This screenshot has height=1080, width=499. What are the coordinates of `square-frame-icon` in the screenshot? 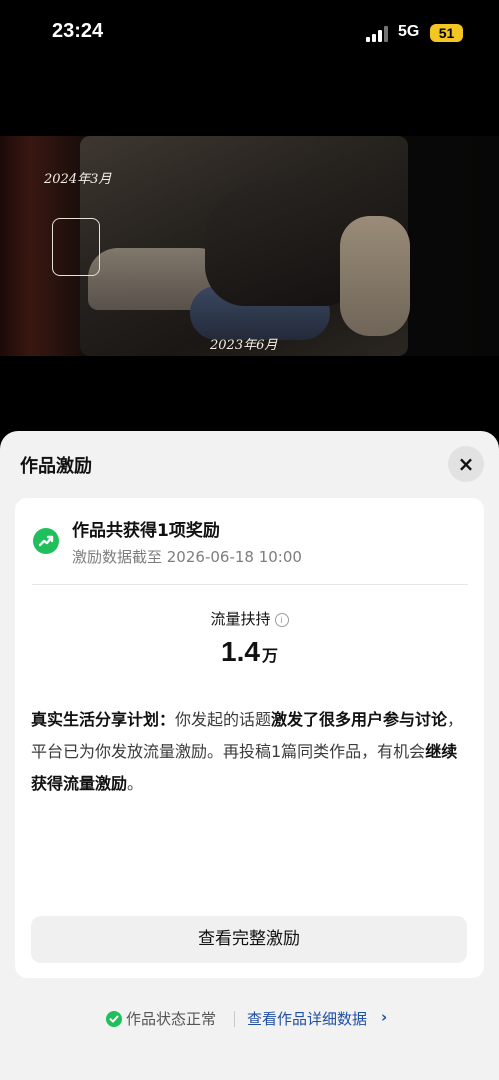 It's located at (76, 247).